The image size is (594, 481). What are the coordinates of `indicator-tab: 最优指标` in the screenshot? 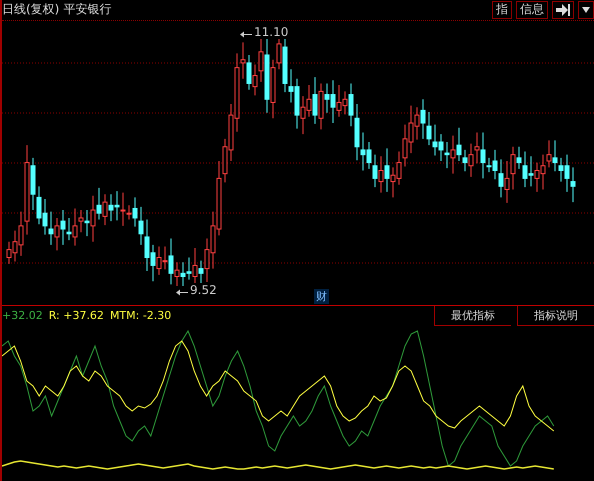 It's located at (472, 316).